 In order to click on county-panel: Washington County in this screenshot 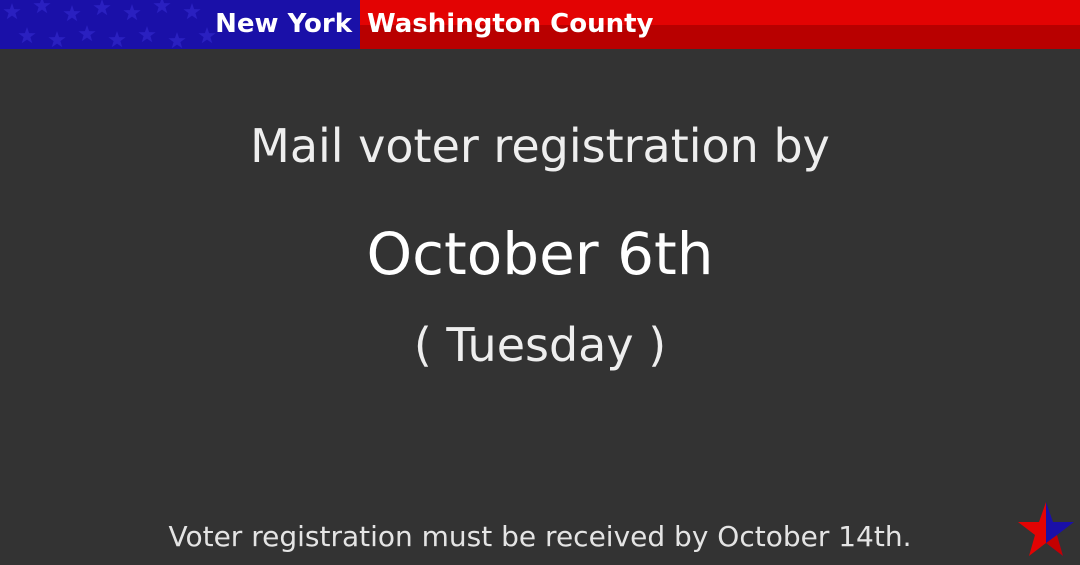, I will do `click(720, 24)`.